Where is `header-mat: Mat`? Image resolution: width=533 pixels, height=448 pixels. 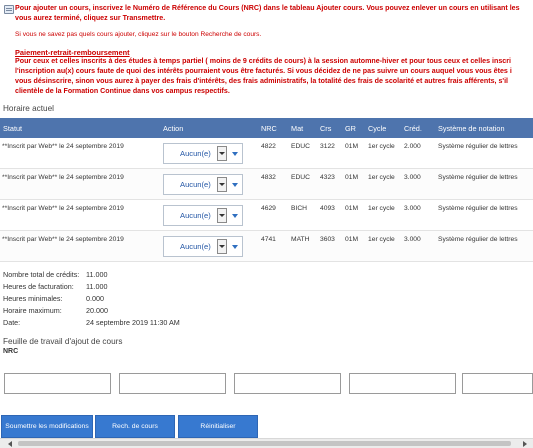
header-mat: Mat is located at coordinates (297, 128).